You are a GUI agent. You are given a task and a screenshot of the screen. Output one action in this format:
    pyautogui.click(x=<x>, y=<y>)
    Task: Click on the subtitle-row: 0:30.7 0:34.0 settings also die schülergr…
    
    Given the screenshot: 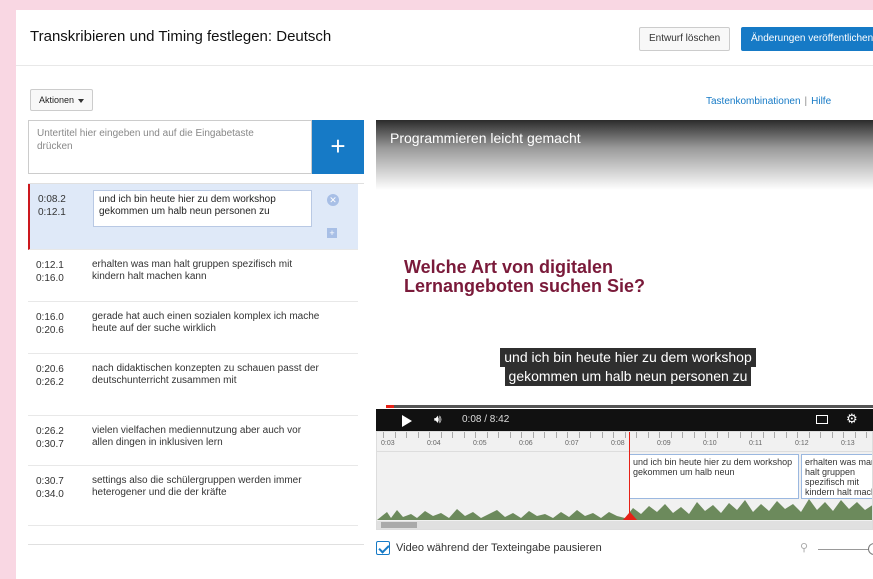 What is the action you would take?
    pyautogui.click(x=193, y=496)
    